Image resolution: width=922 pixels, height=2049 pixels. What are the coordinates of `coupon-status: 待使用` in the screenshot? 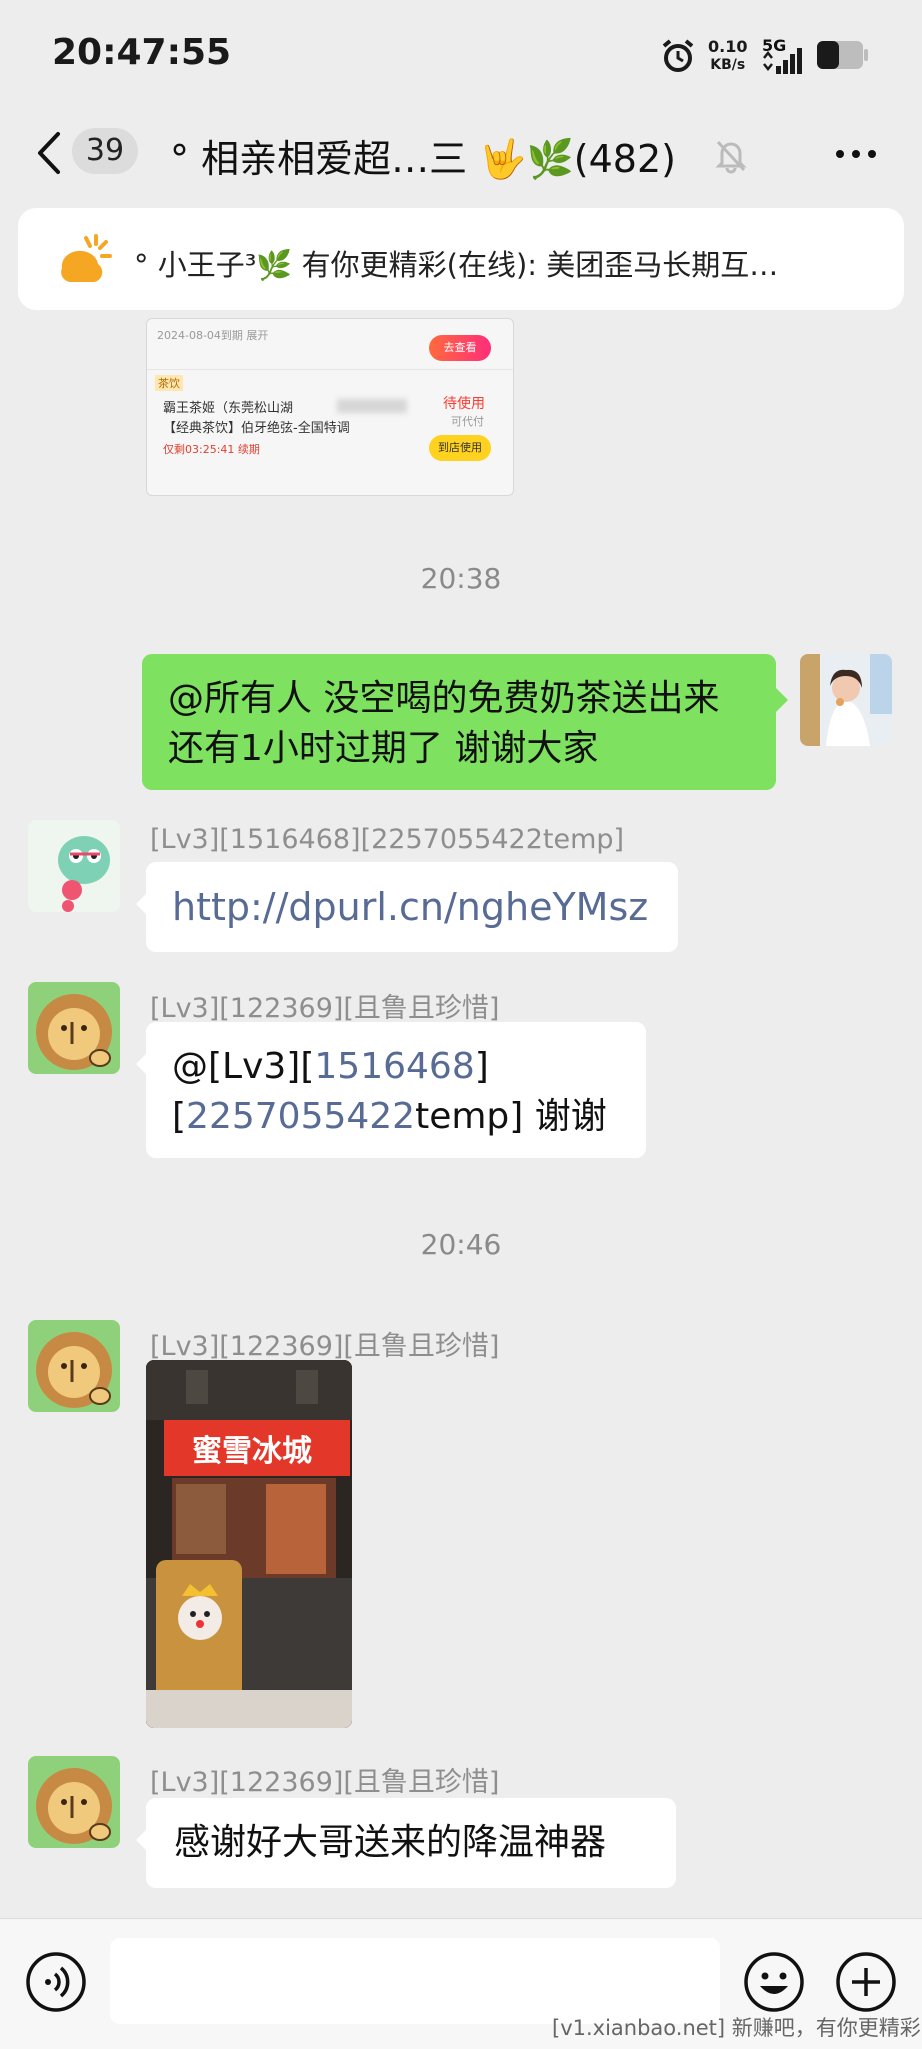 It's located at (464, 404).